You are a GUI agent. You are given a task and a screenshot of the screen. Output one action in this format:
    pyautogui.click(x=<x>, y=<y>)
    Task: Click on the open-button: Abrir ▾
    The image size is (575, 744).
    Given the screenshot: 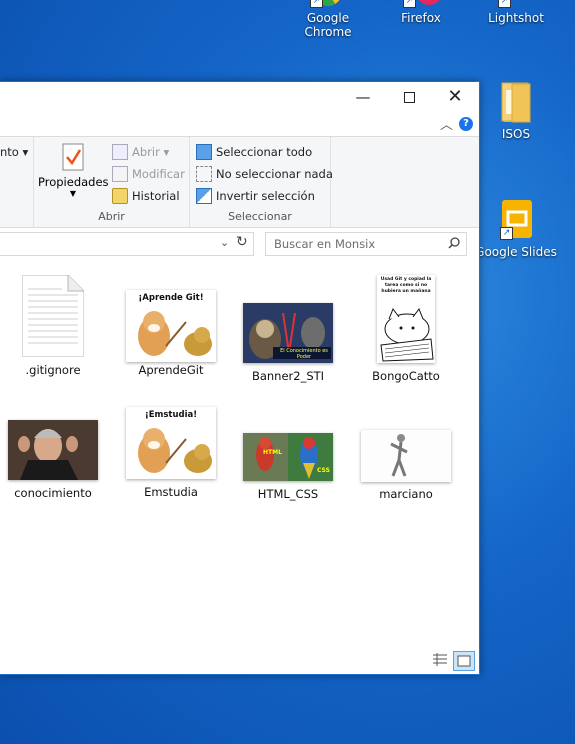 What is the action you would take?
    pyautogui.click(x=140, y=152)
    